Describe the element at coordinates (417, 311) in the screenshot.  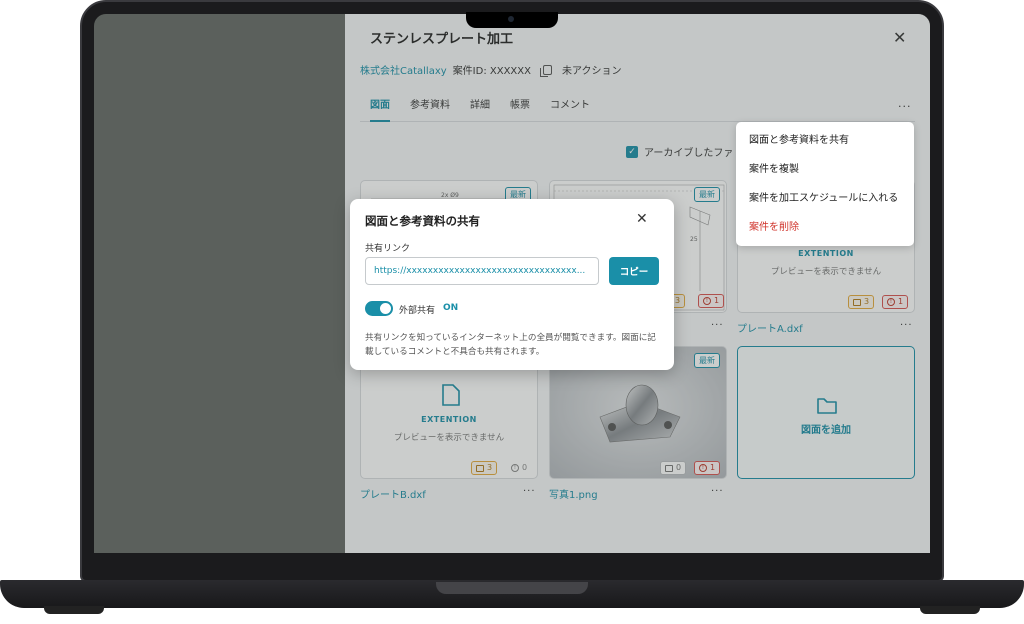
I see `external-share-label: 外部共有` at that location.